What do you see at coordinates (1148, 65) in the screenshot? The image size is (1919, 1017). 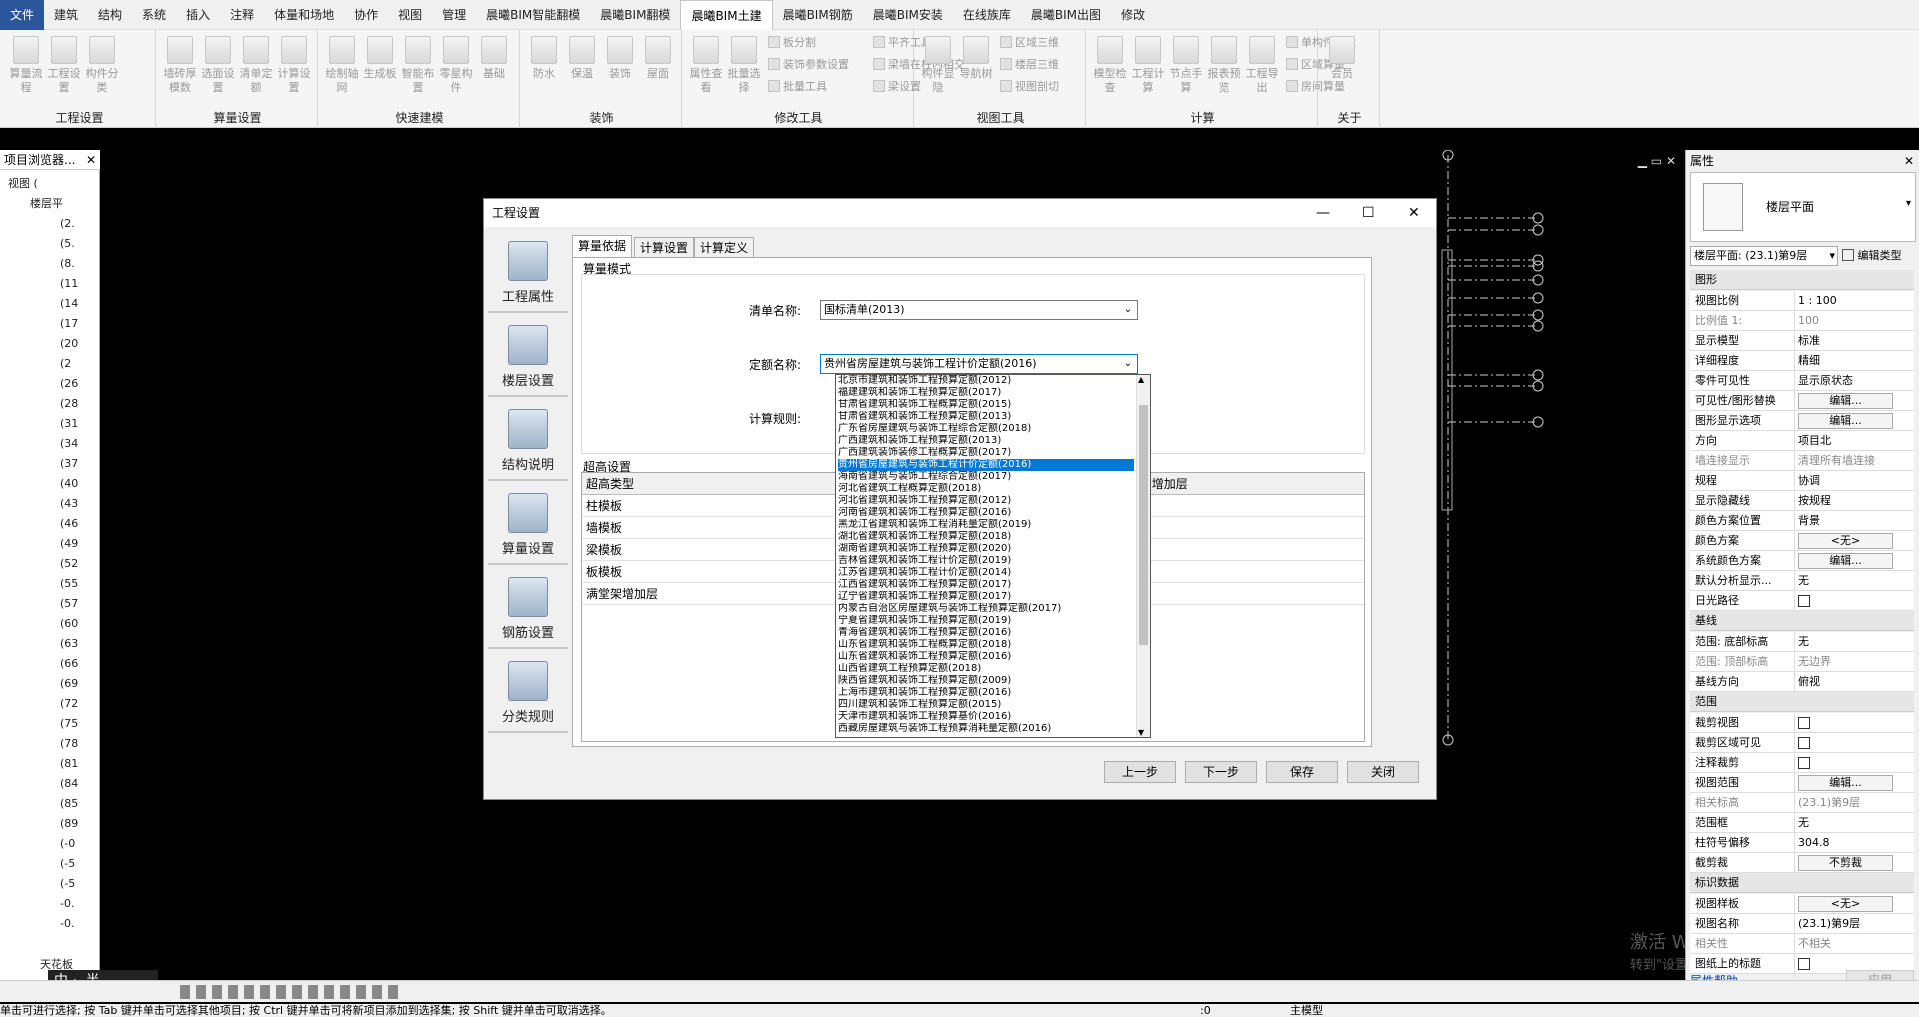 I see `ribbon-button: 工程计算` at bounding box center [1148, 65].